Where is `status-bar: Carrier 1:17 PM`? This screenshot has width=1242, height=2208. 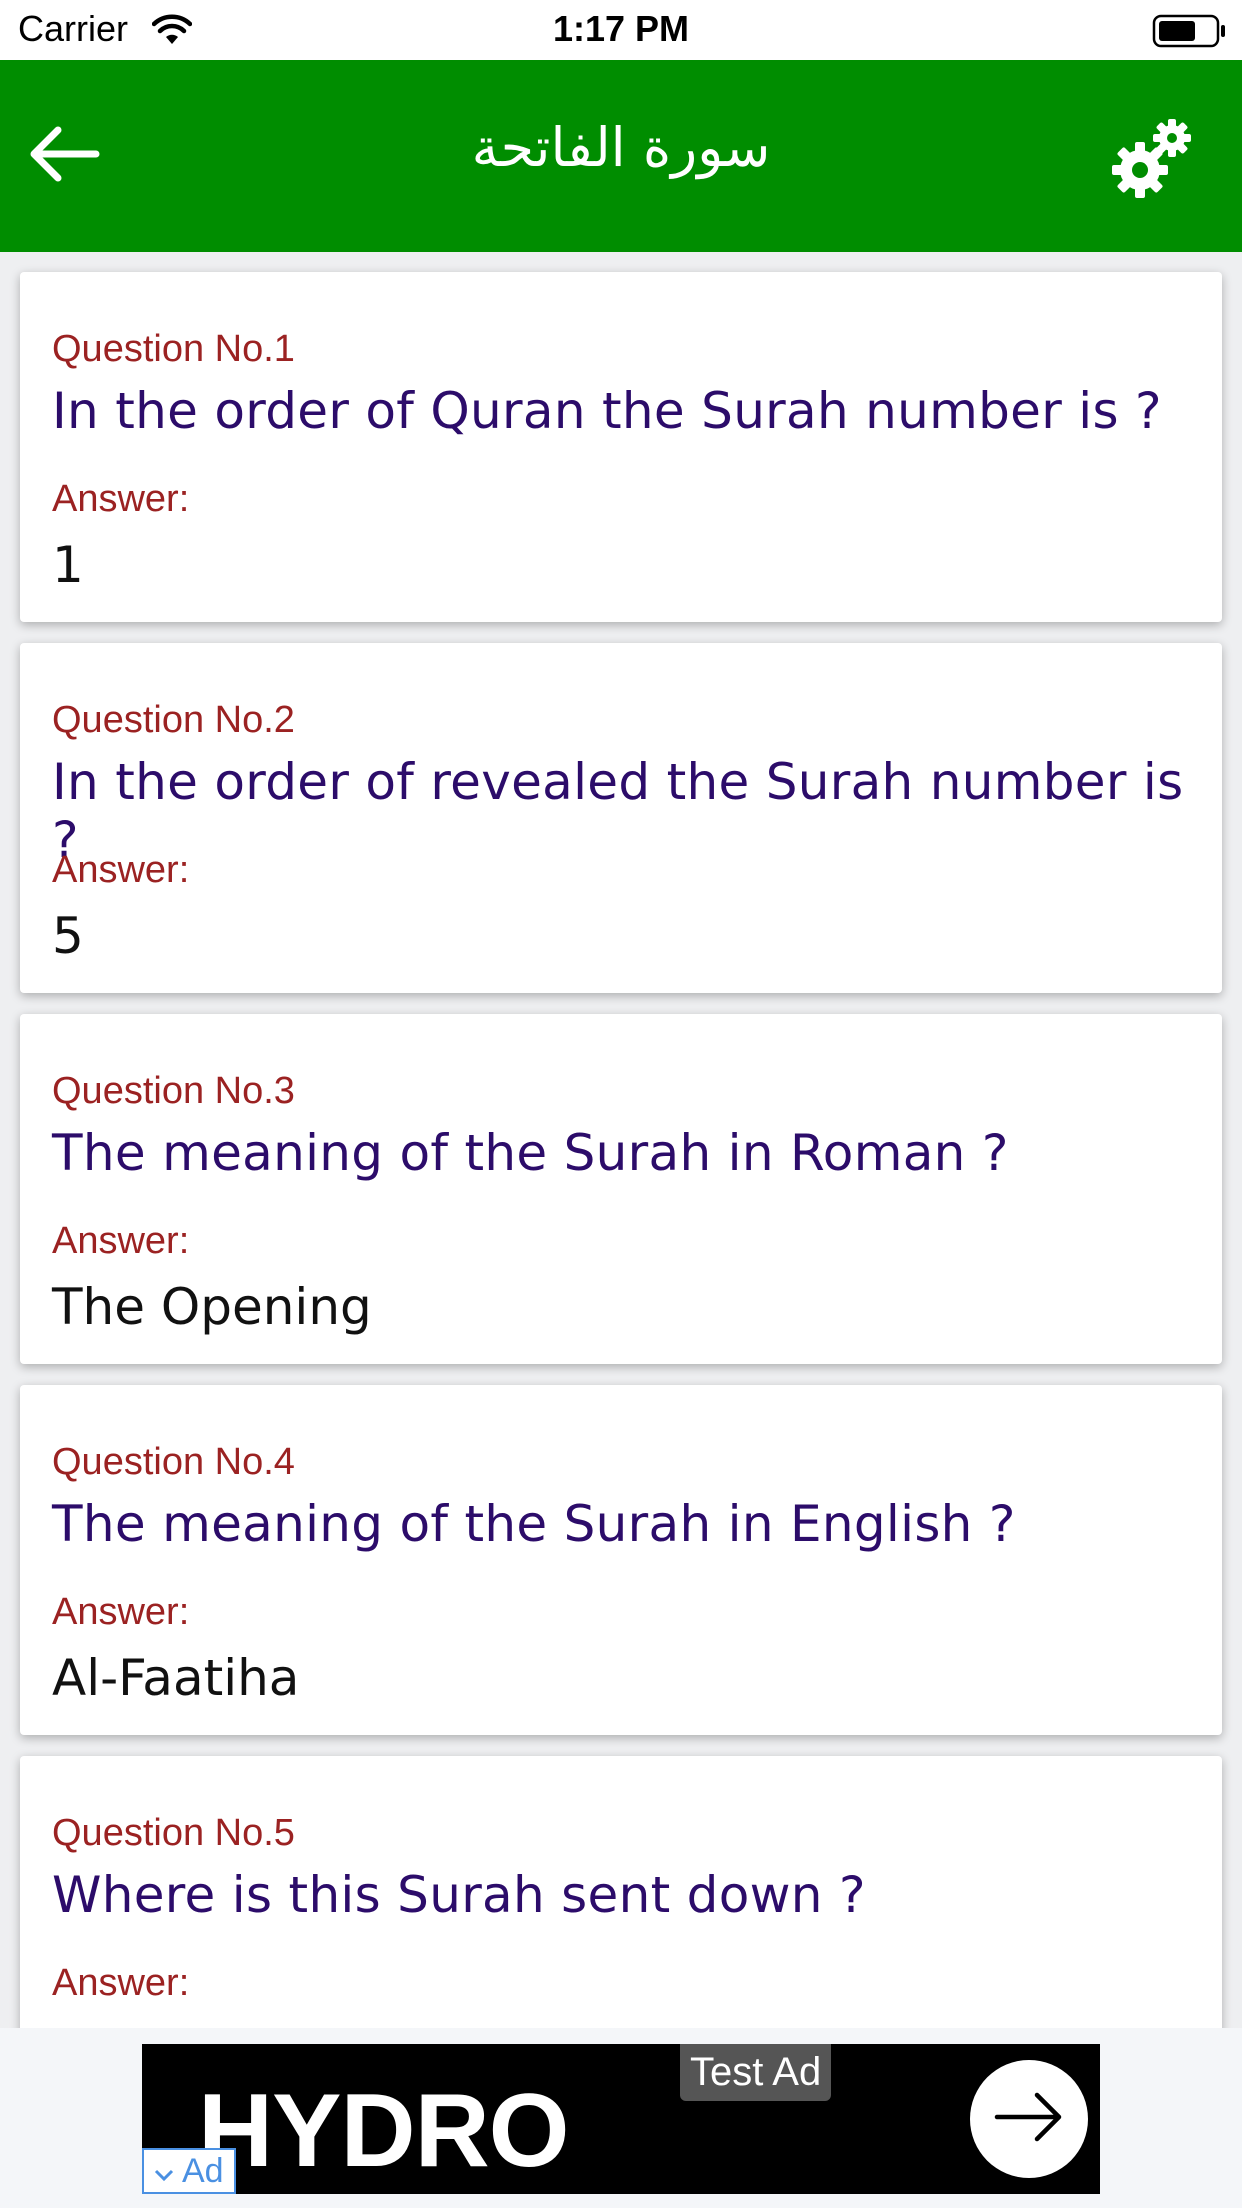
status-bar: Carrier 1:17 PM is located at coordinates (621, 30).